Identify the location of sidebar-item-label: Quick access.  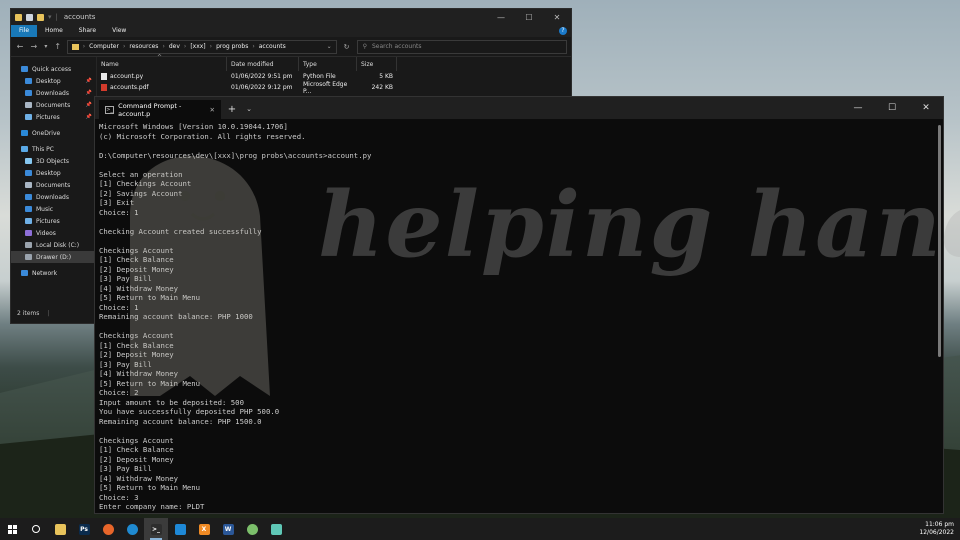
(52, 69).